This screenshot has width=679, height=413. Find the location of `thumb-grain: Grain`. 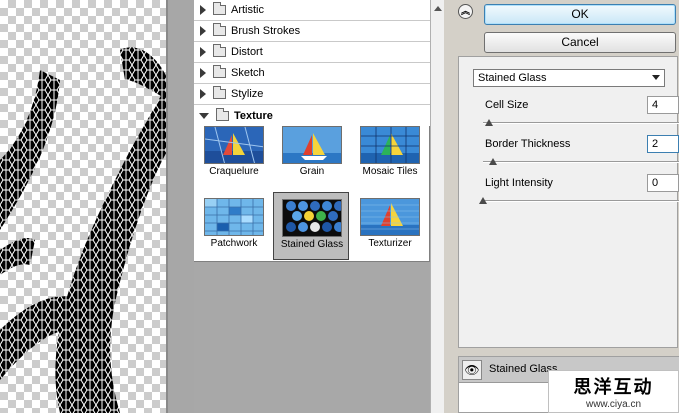

thumb-grain: Grain is located at coordinates (312, 154).